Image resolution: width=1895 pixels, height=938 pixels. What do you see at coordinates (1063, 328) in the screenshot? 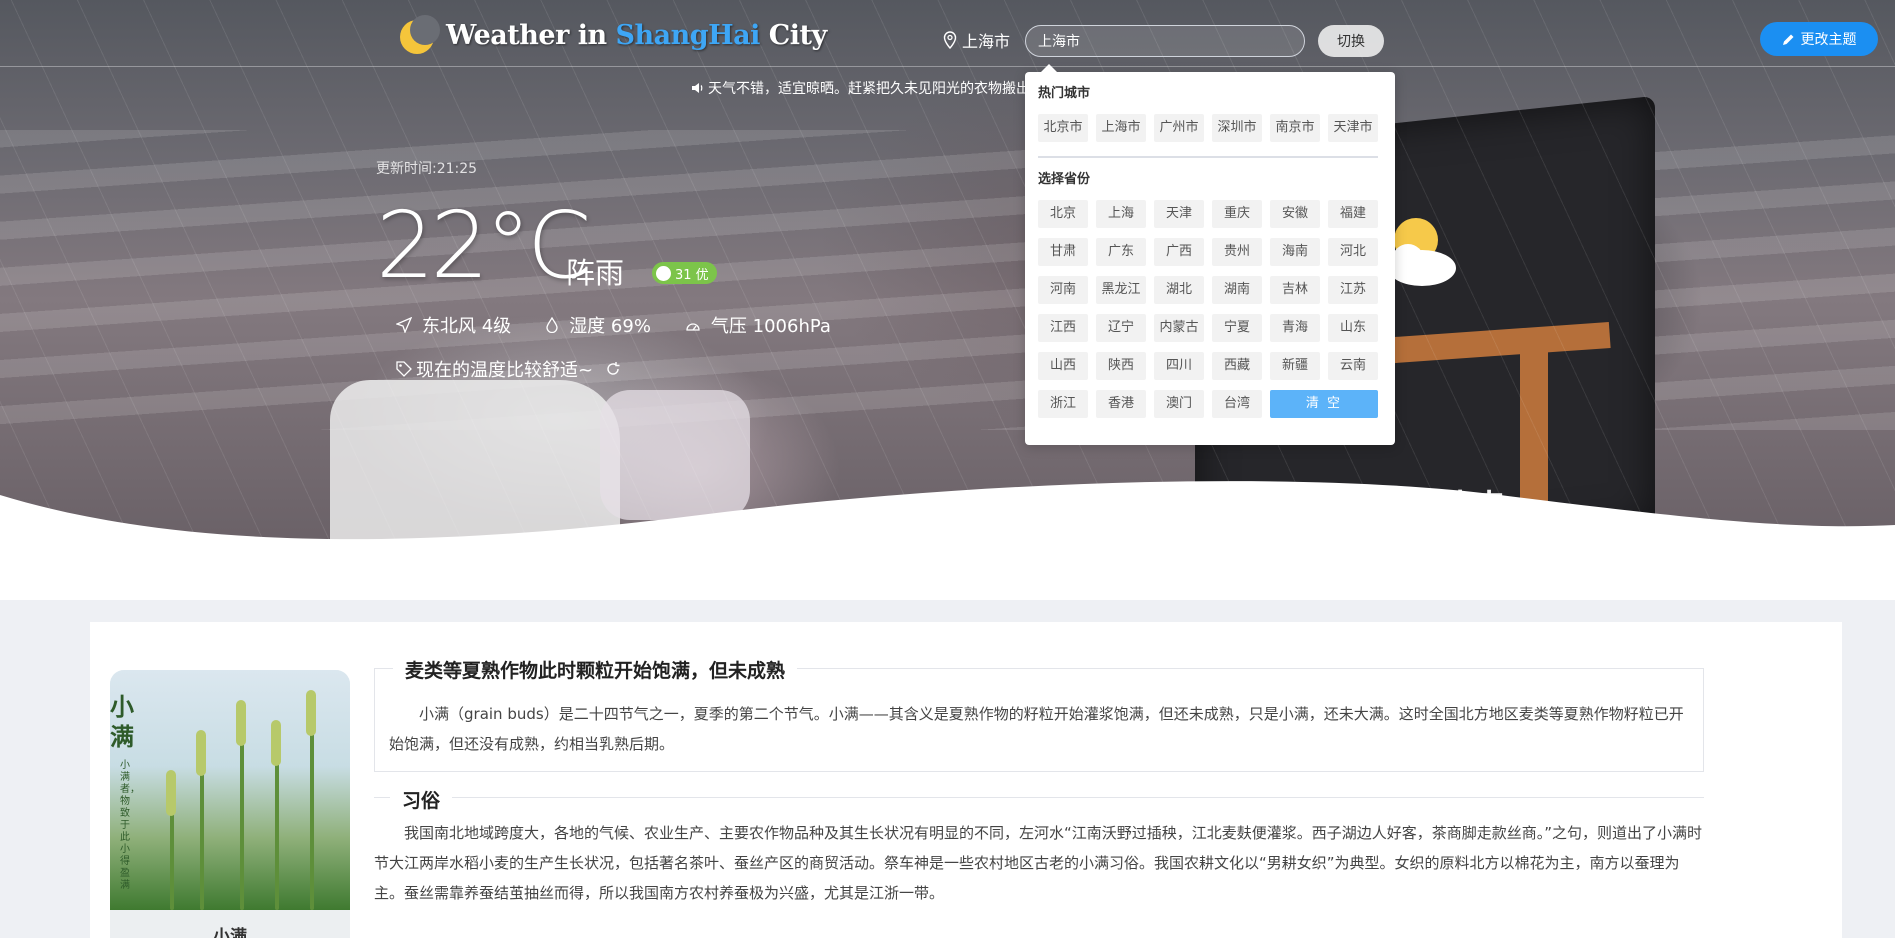
I see `province-chip: 江西` at bounding box center [1063, 328].